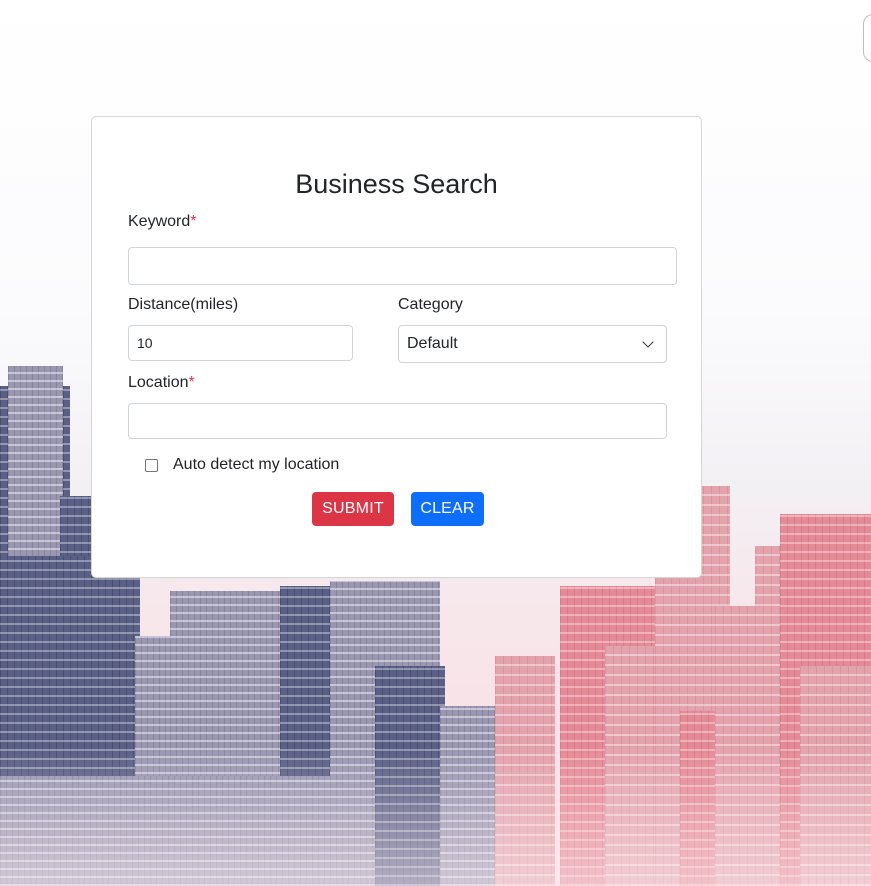 This screenshot has width=871, height=886. Describe the element at coordinates (447, 509) in the screenshot. I see `clear-button: CLEAR` at that location.